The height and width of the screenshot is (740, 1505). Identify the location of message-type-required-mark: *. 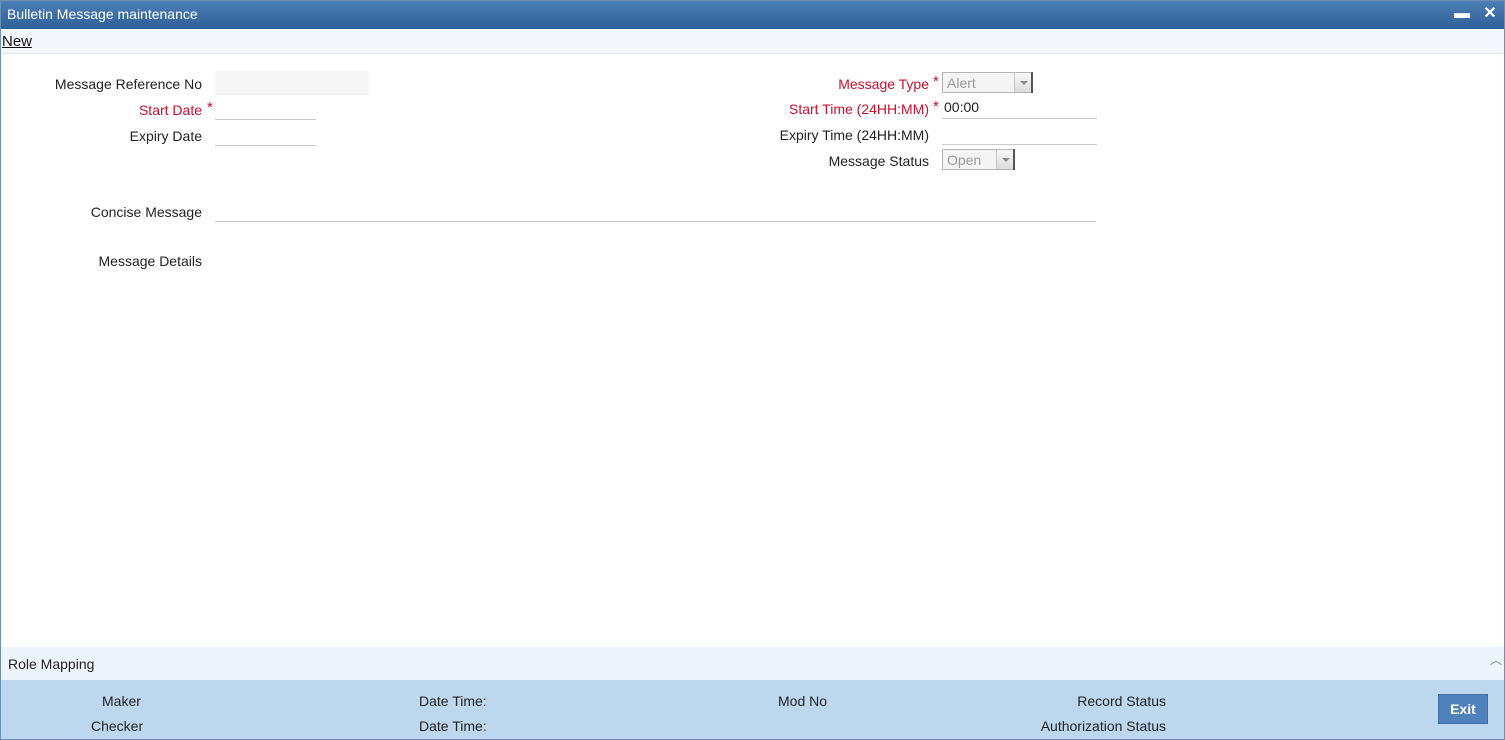
(936, 81).